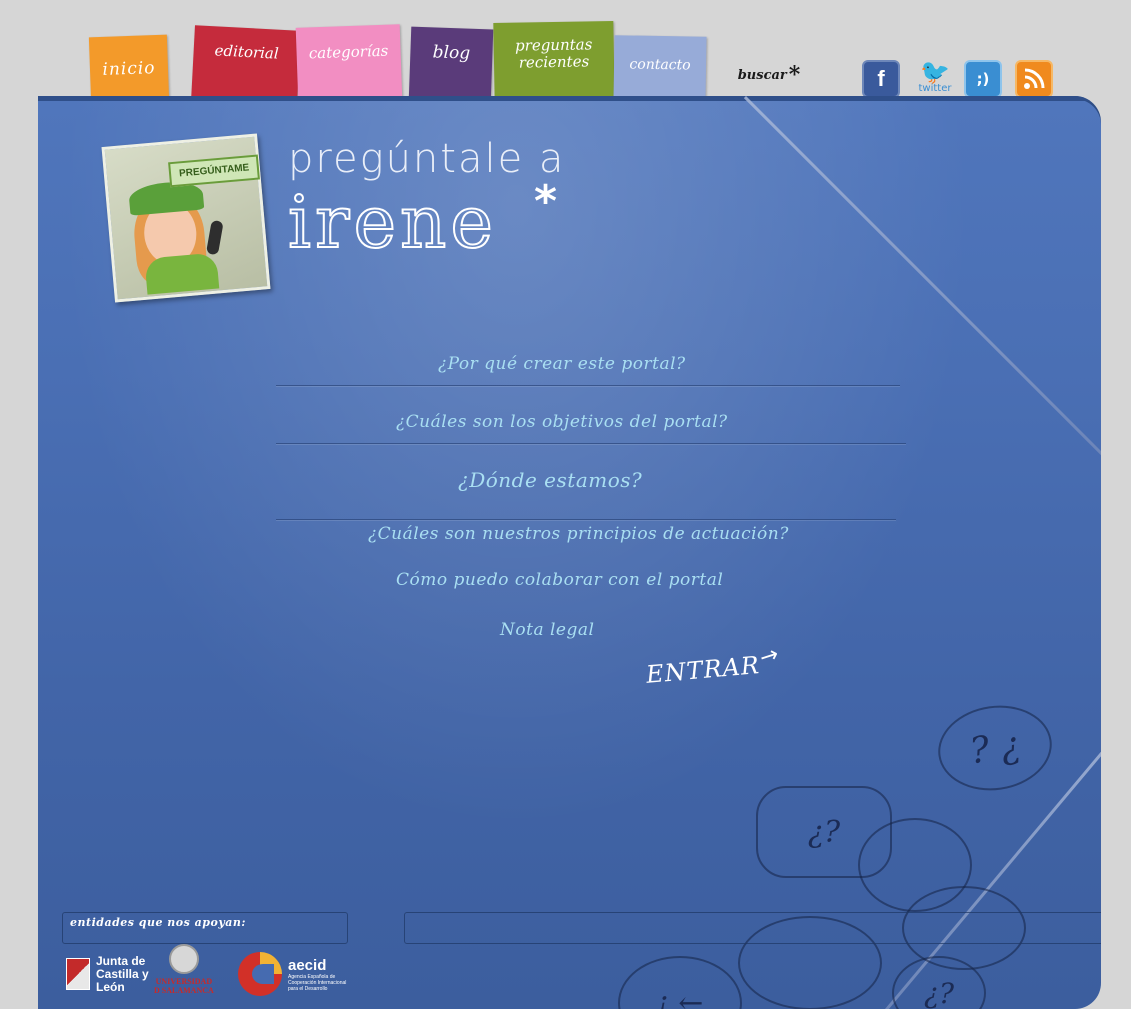 Image resolution: width=1131 pixels, height=1009 pixels. What do you see at coordinates (349, 64) in the screenshot?
I see `tab-categorias: categorías` at bounding box center [349, 64].